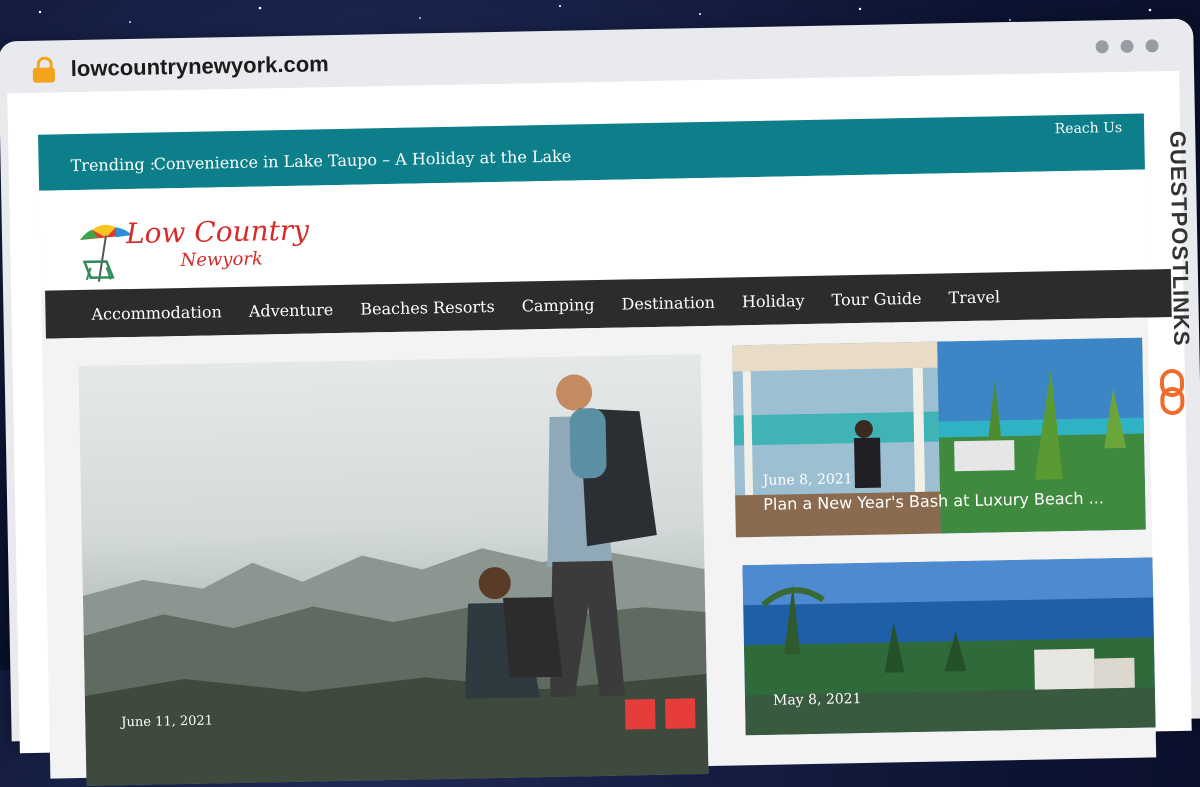  I want to click on slider-next-button, so click(680, 713).